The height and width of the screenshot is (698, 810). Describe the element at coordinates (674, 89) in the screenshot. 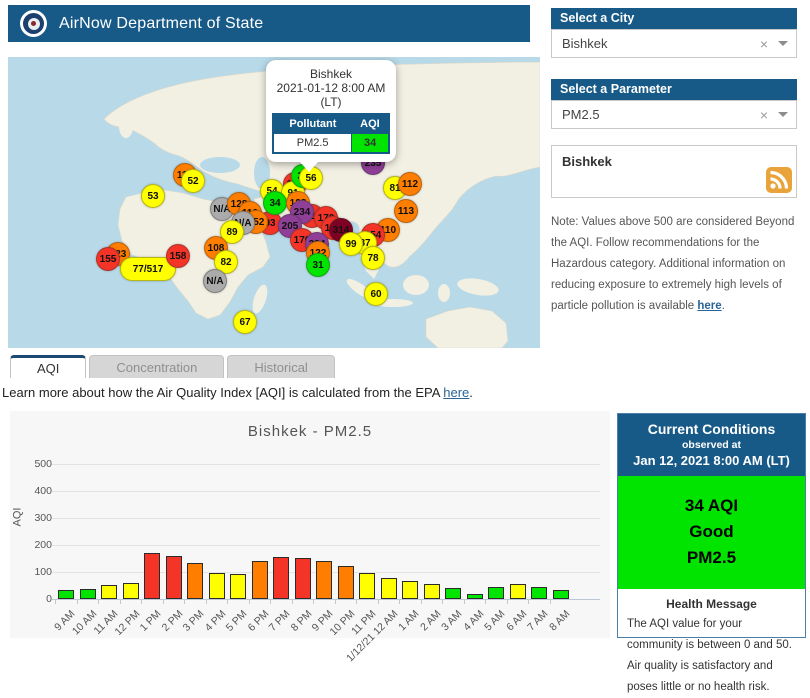

I see `select-parameter-header: Select a Parameter` at that location.